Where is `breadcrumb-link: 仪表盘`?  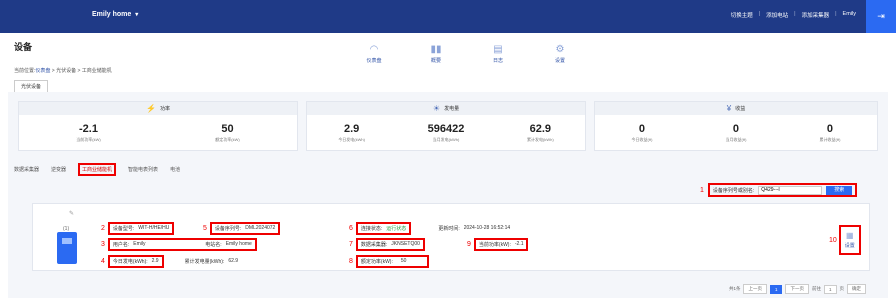
breadcrumb-link: 仪表盘 is located at coordinates (42, 71).